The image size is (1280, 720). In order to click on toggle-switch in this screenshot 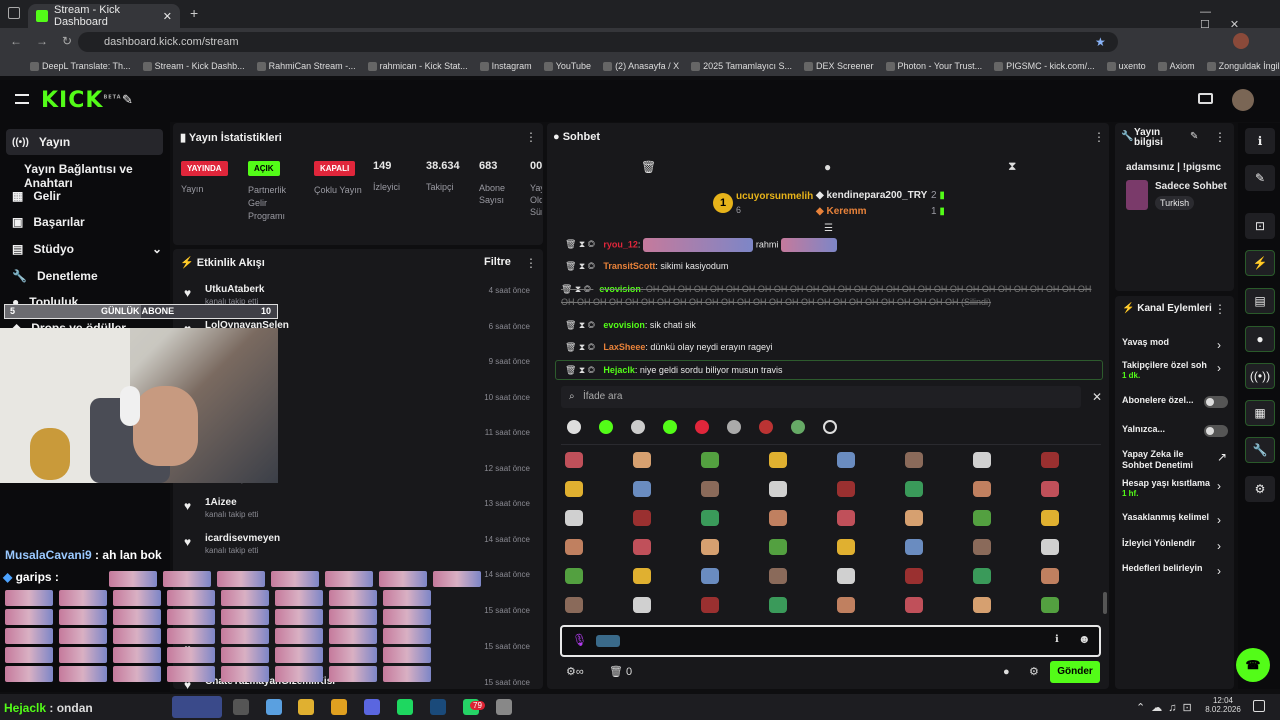, I will do `click(1216, 431)`.